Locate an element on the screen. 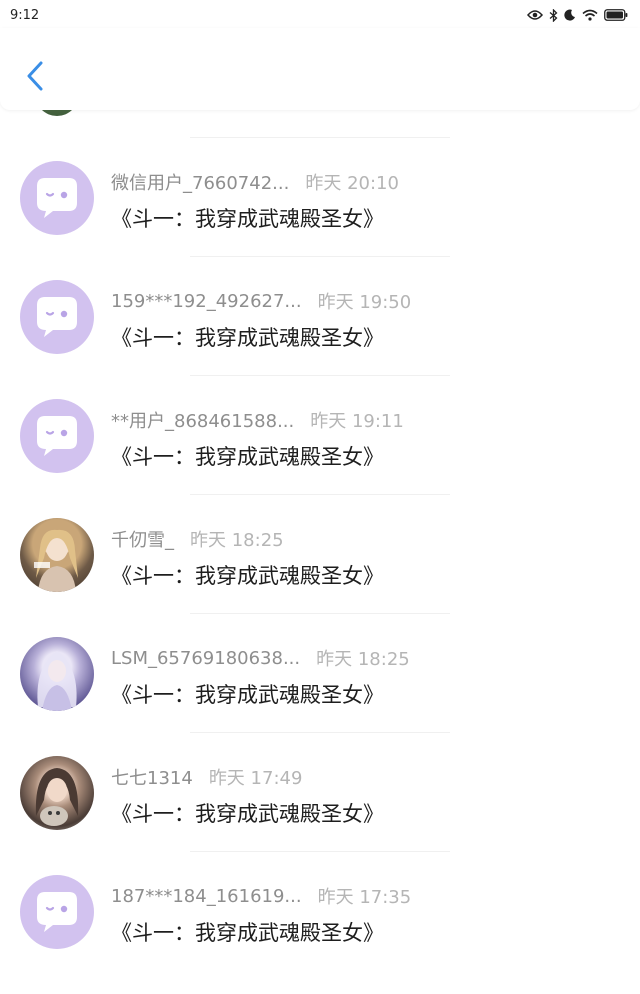 This screenshot has height=994, width=640. battery-icon is located at coordinates (616, 15).